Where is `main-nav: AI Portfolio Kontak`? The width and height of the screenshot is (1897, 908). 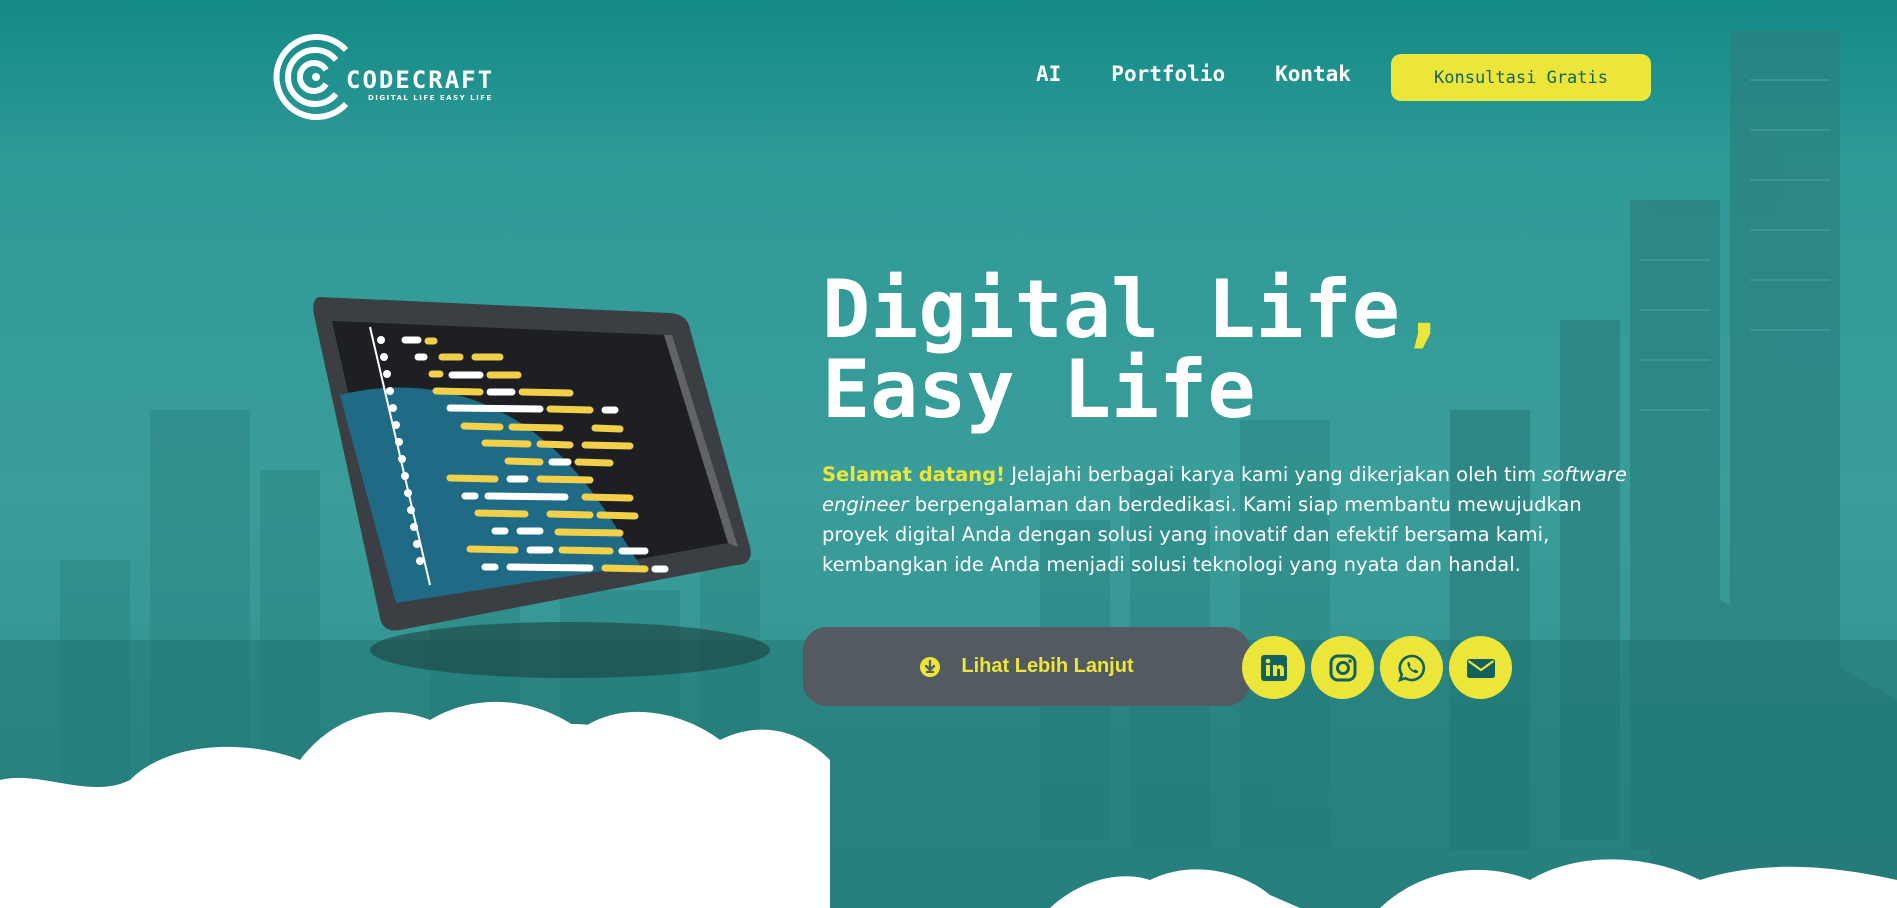
main-nav: AI Portfolio Kontak is located at coordinates (1218, 74).